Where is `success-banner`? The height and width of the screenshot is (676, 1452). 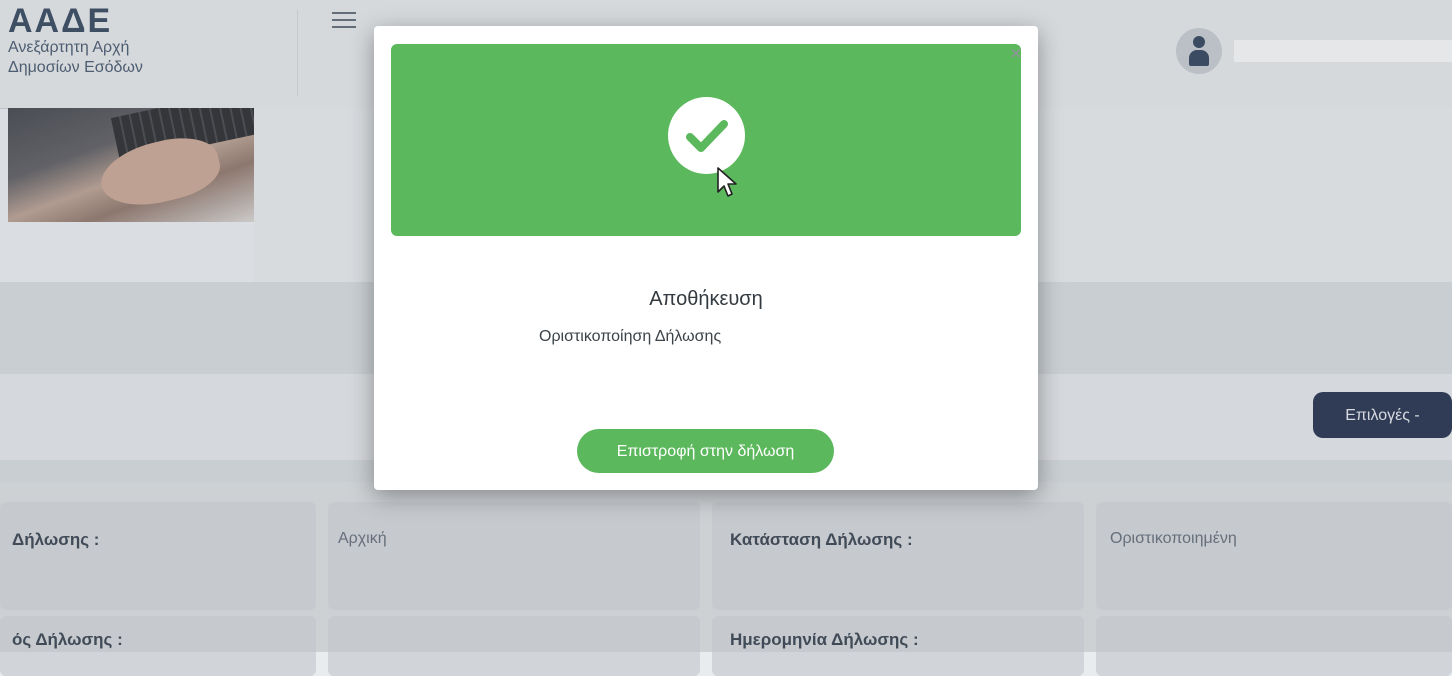
success-banner is located at coordinates (706, 140).